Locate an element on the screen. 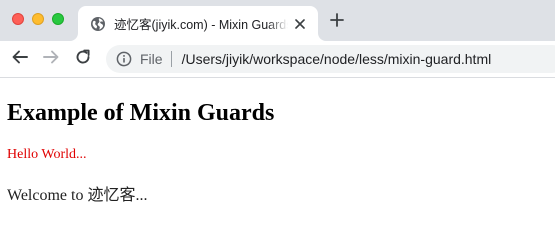  scheme-label: File is located at coordinates (151, 59).